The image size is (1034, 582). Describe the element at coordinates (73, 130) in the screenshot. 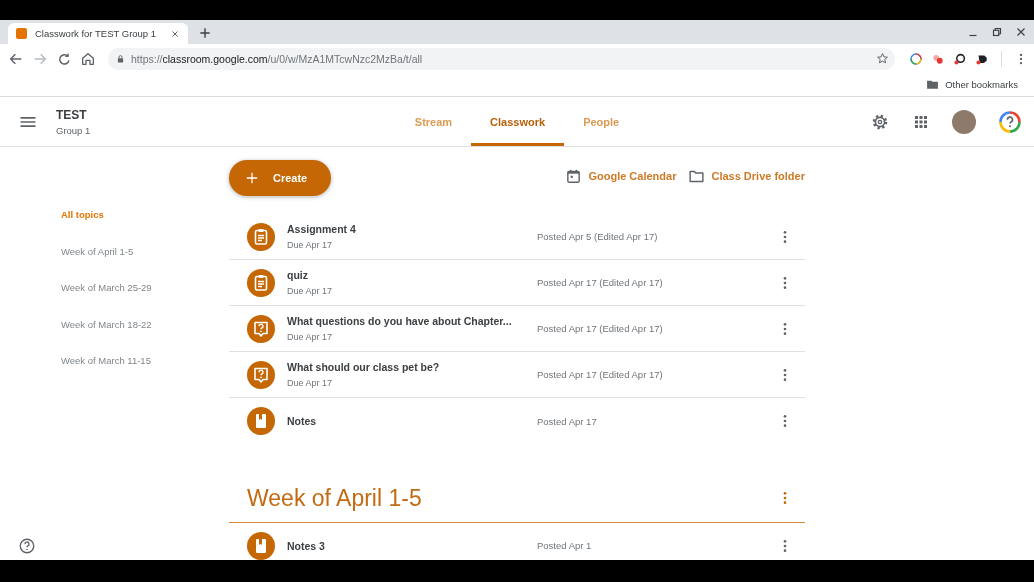

I see `class-section: Group 1` at that location.